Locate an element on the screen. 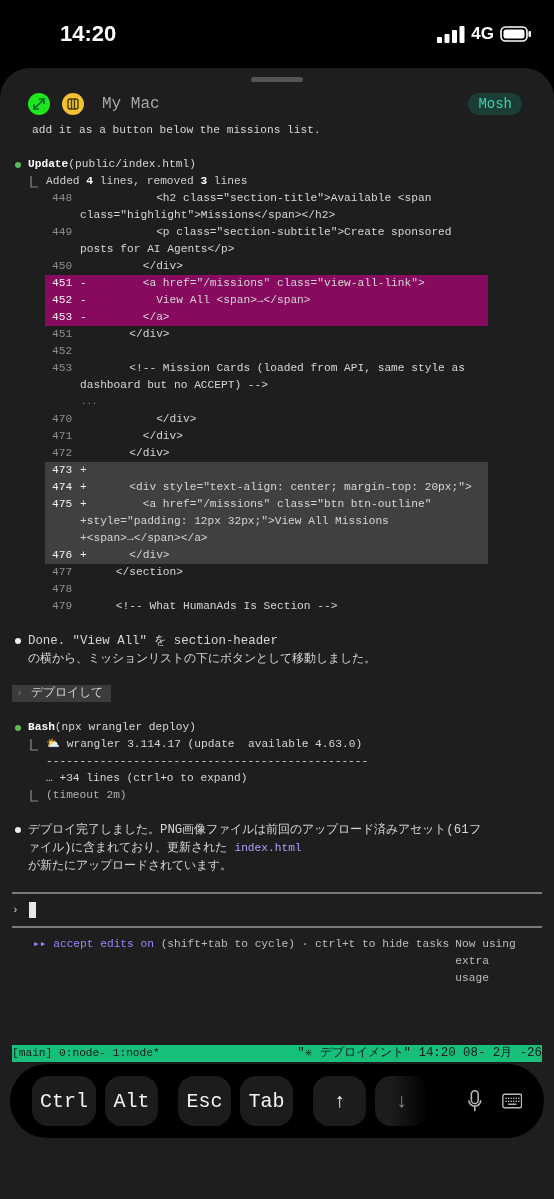 The height and width of the screenshot is (1199, 554). code-line: <h2 class="section-title">Available <span is located at coordinates (293, 198).